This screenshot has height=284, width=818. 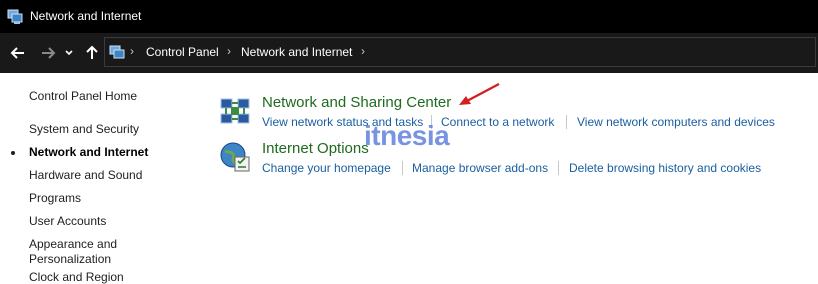 What do you see at coordinates (67, 221) in the screenshot?
I see `sidebar-item-user-accounts: User Accounts` at bounding box center [67, 221].